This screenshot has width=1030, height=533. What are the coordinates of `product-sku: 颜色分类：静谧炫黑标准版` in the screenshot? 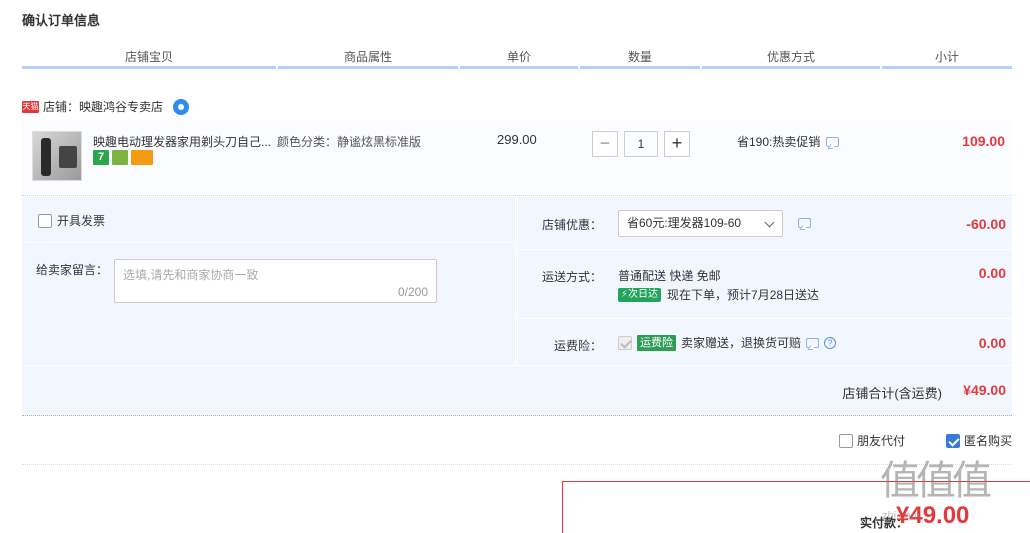 It's located at (349, 142).